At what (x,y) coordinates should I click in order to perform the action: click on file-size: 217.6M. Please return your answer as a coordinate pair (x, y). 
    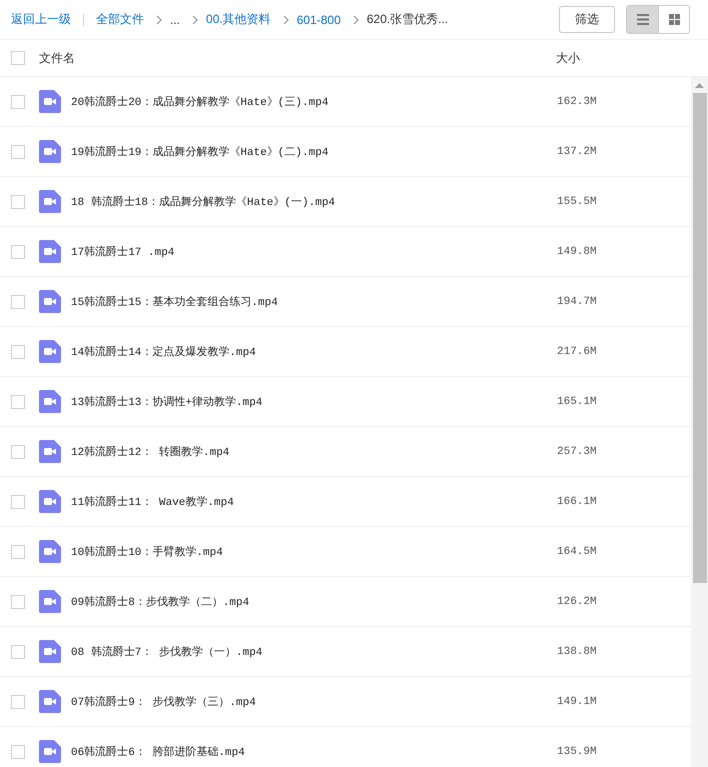
    Looking at the image, I should click on (577, 352).